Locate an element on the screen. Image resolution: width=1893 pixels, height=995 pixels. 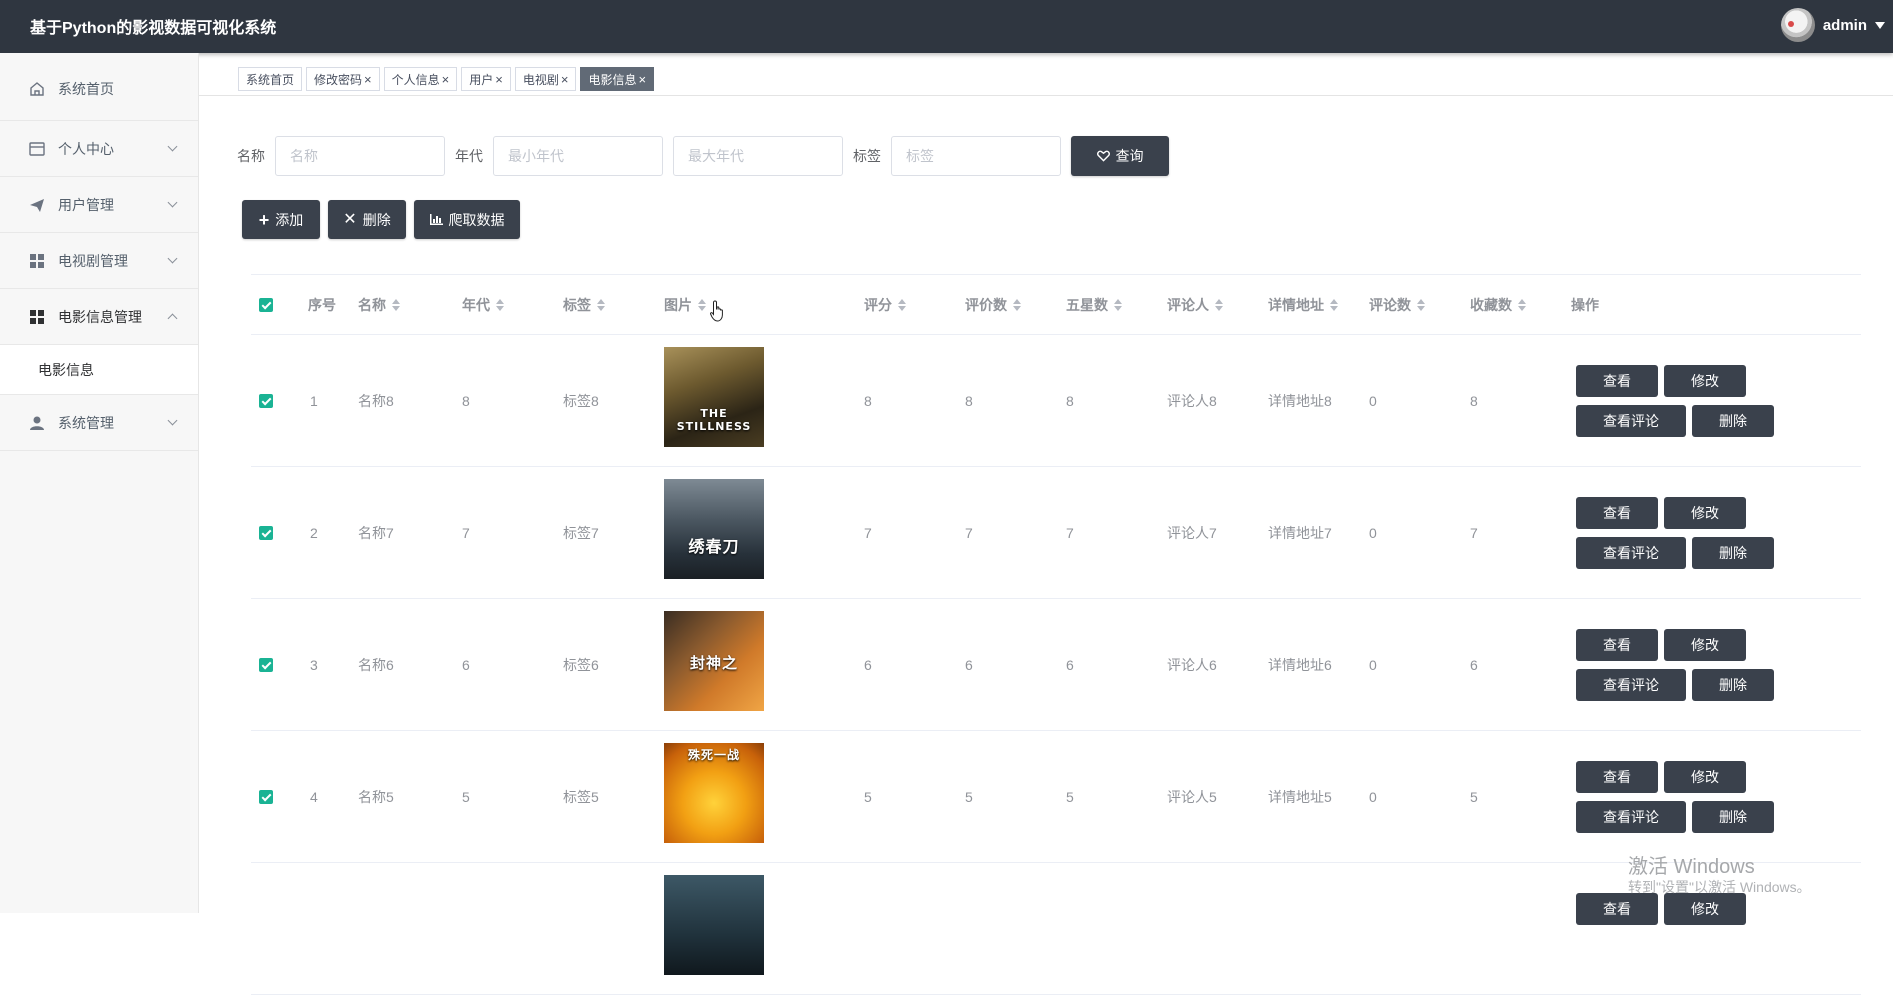
header-image: 图片 is located at coordinates (685, 305).